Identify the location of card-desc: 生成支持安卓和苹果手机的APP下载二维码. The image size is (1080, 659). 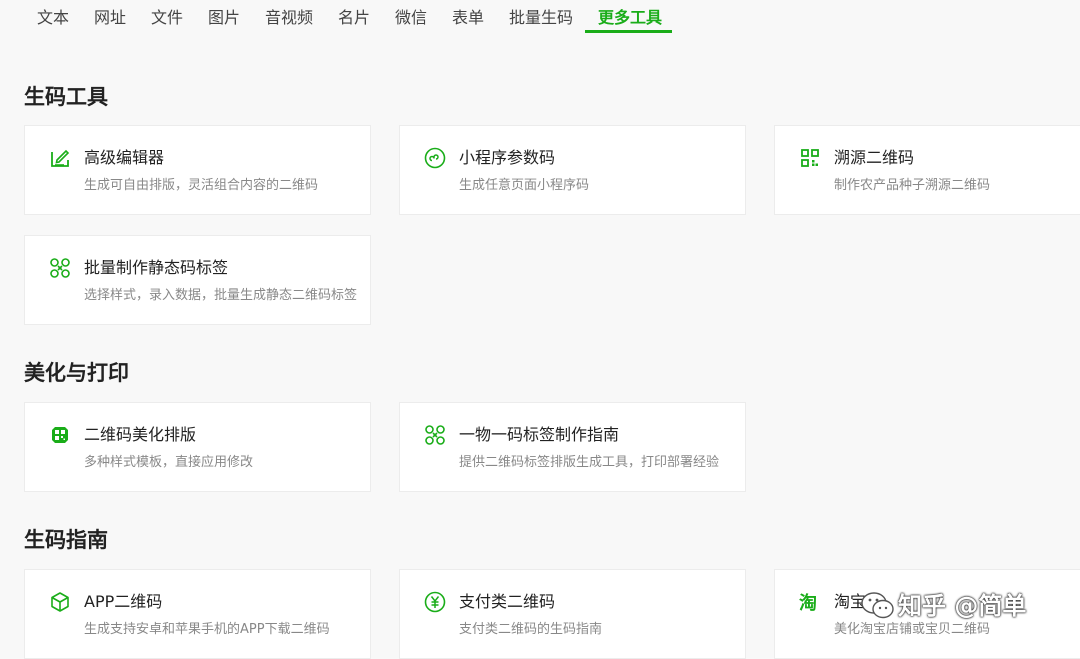
(207, 629).